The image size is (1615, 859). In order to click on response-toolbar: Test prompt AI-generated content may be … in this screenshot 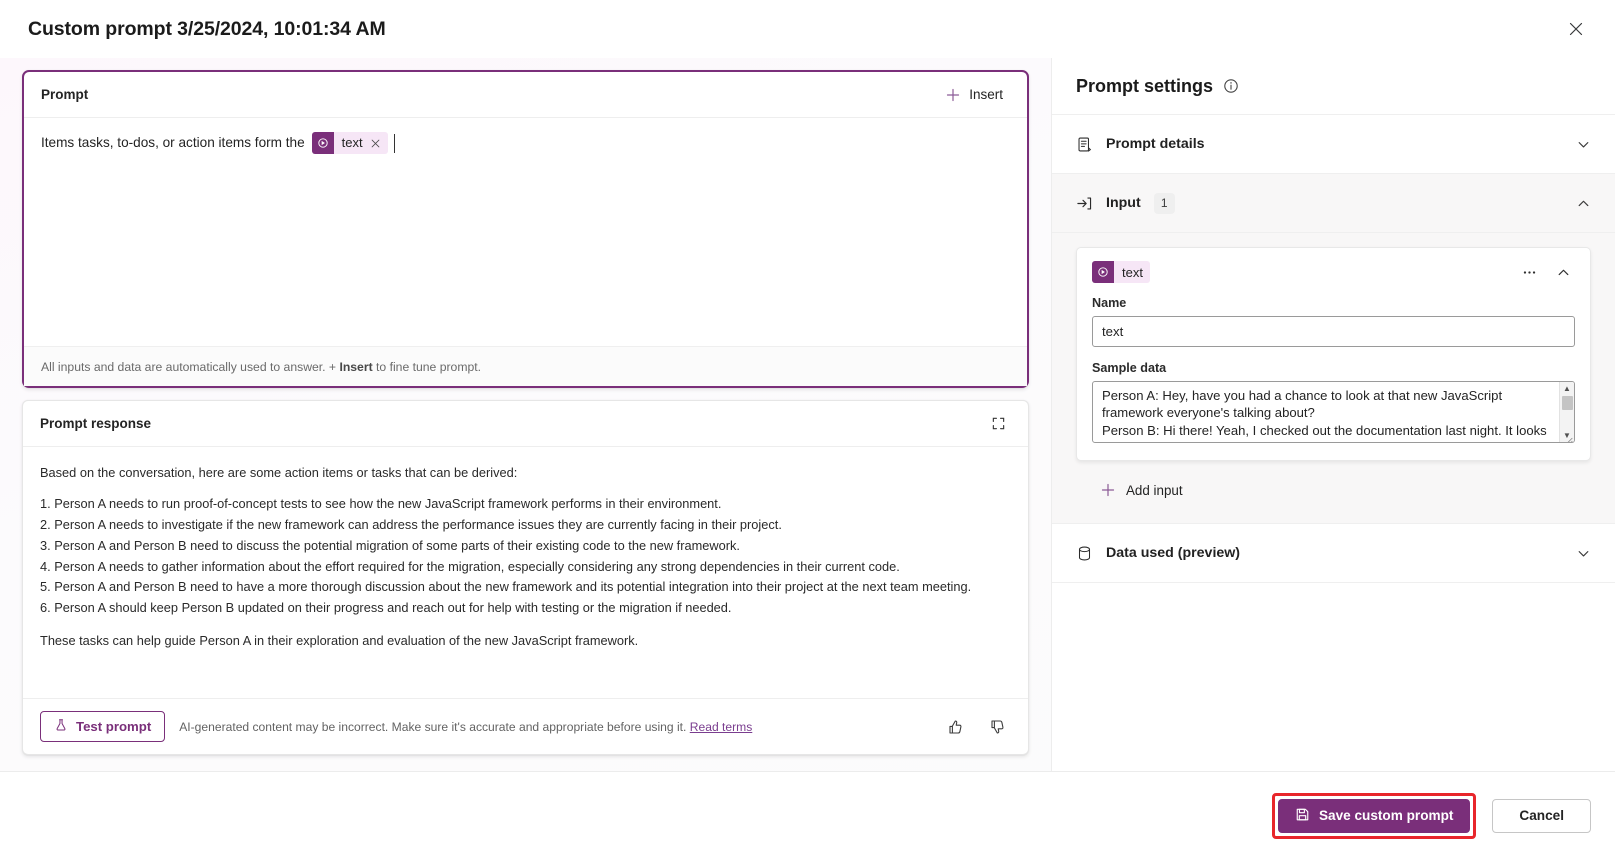, I will do `click(525, 726)`.